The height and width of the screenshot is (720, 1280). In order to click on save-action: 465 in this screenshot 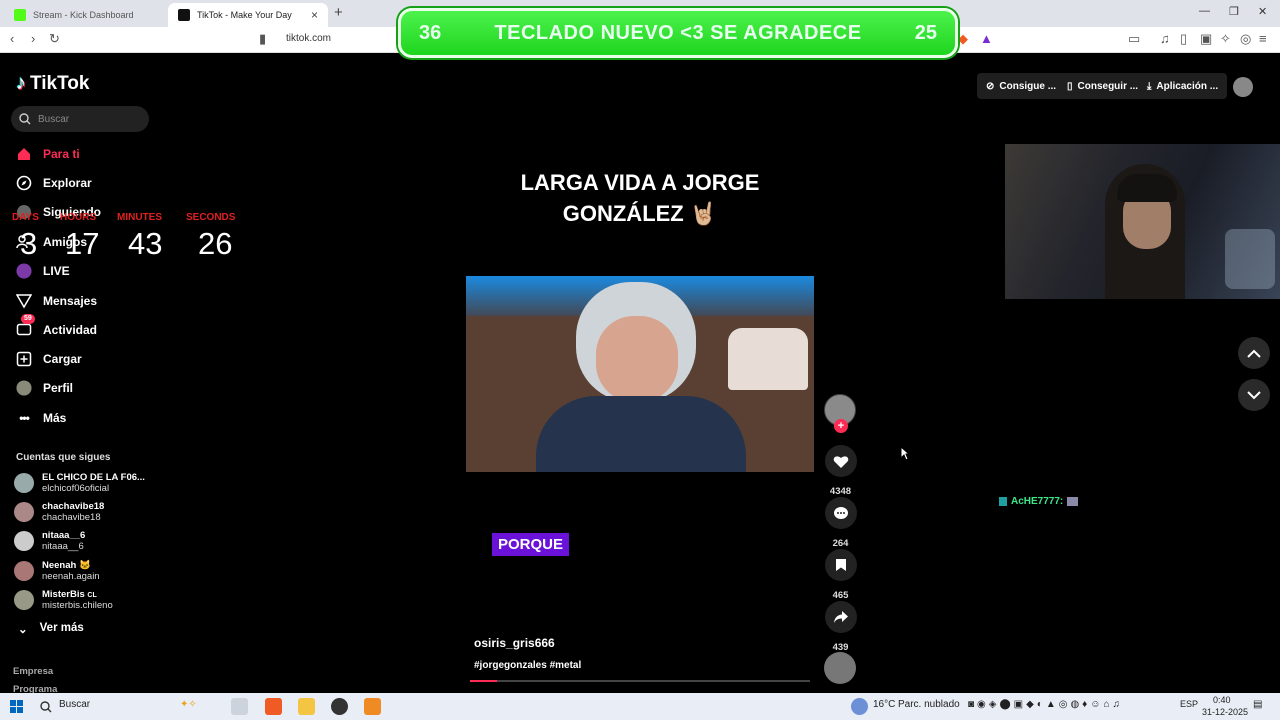, I will do `click(840, 575)`.